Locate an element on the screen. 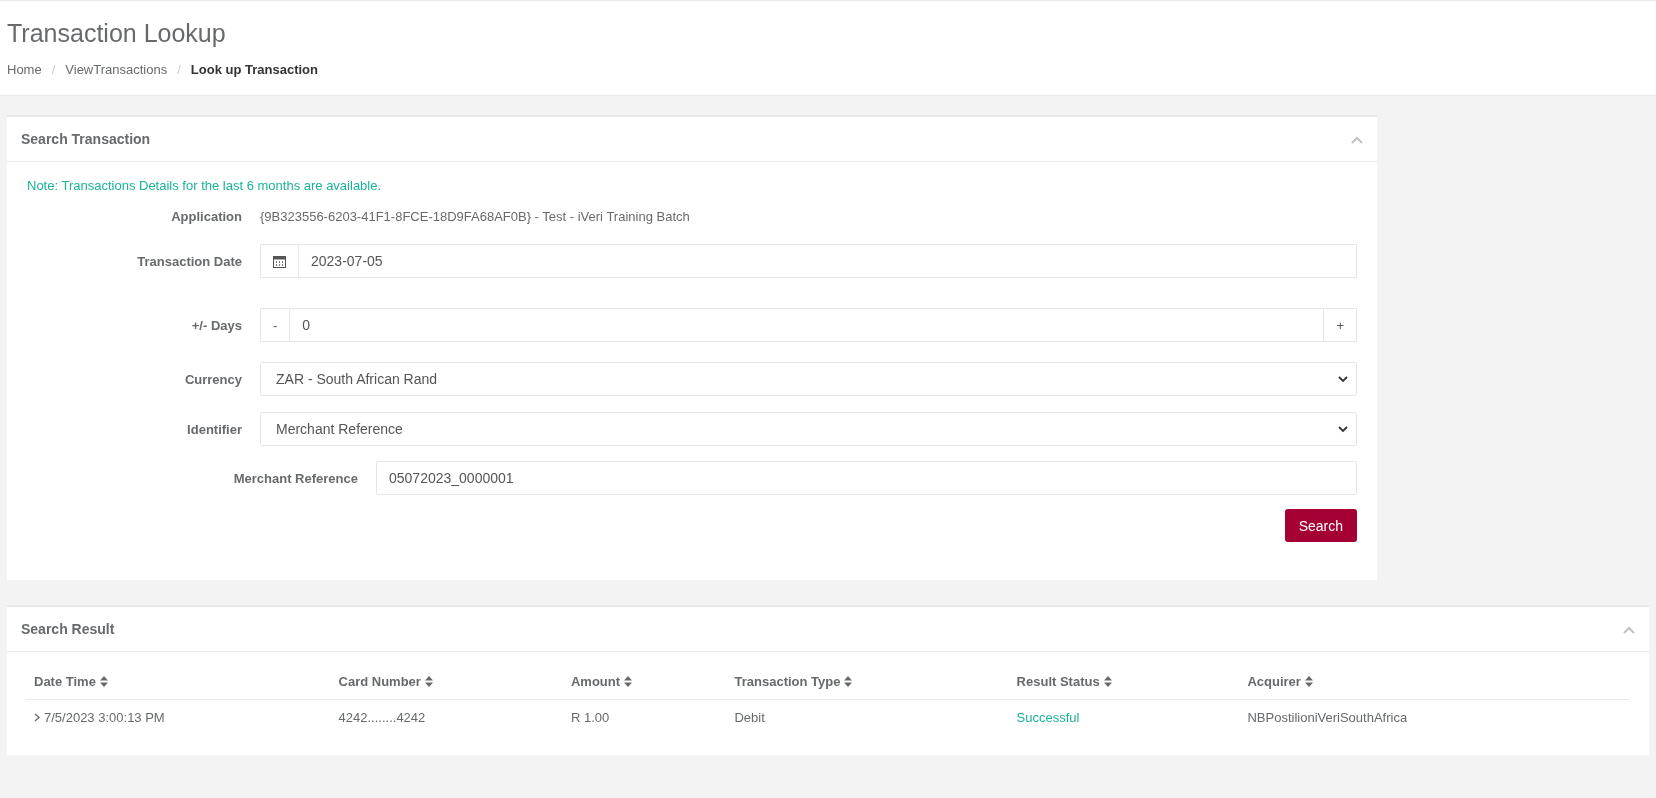  column-header: Card Number is located at coordinates (446, 680).